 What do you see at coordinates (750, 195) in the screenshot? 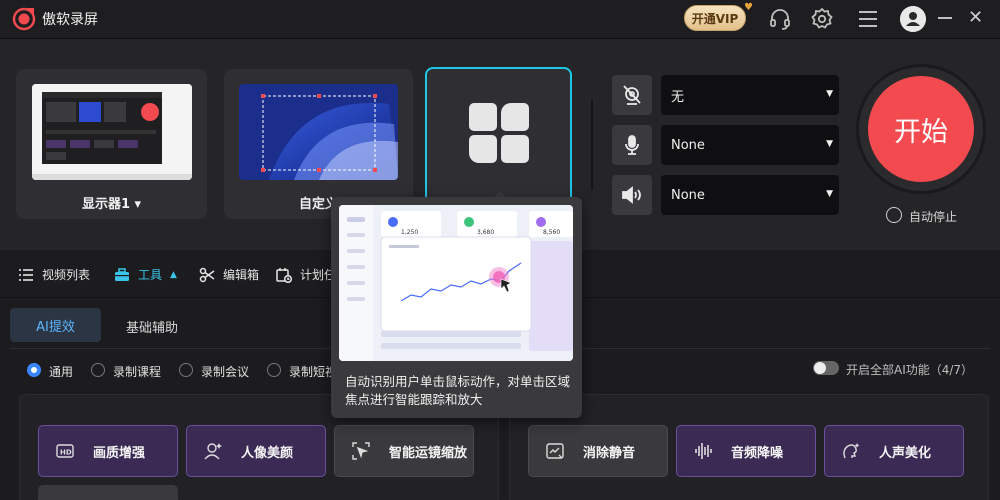
I see `speaker-select: None ▼` at bounding box center [750, 195].